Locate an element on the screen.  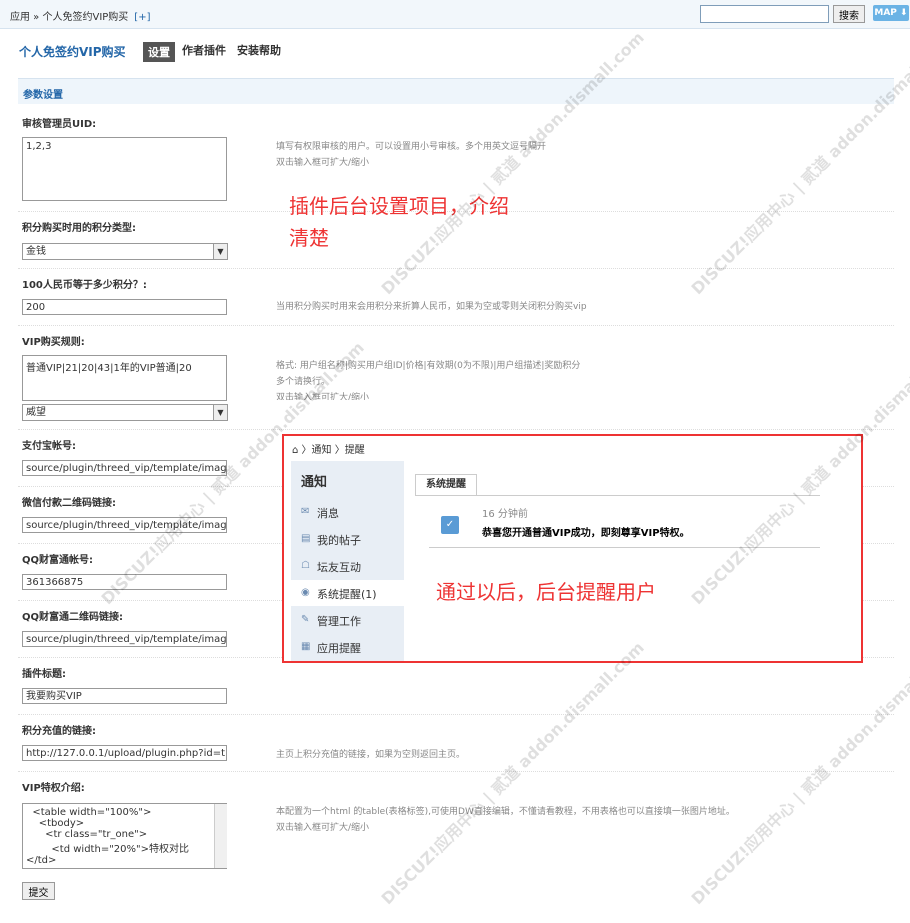
system-icon: ◉ is located at coordinates (305, 592).